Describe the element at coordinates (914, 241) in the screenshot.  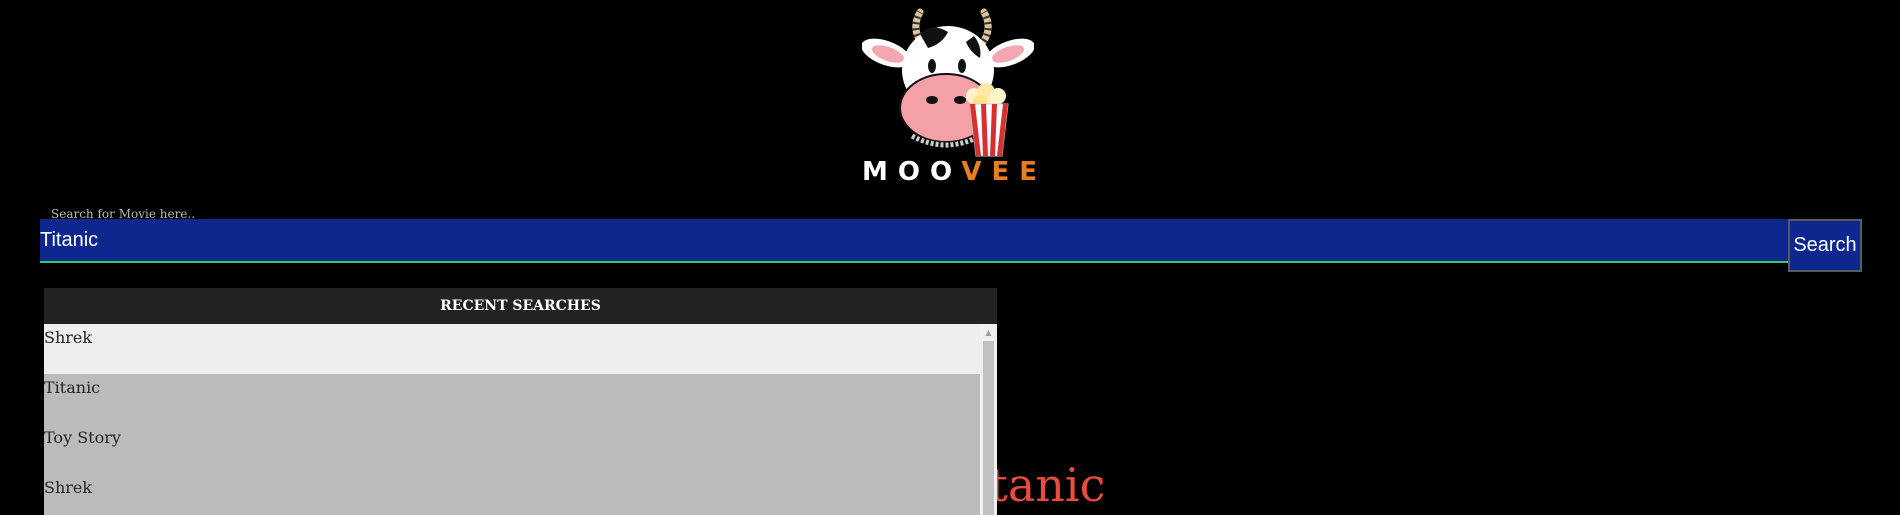
I see `search-input` at that location.